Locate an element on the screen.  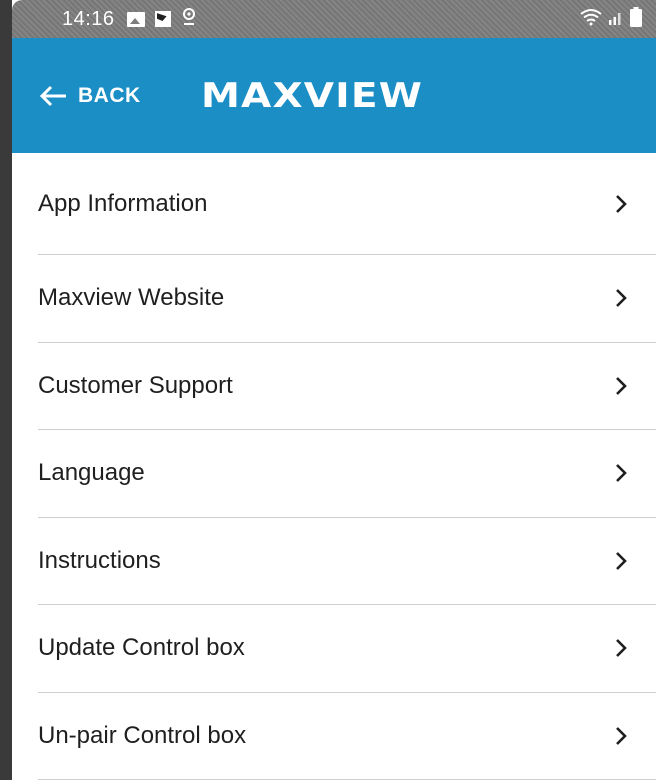
menu-item-label: Language is located at coordinates (91, 473).